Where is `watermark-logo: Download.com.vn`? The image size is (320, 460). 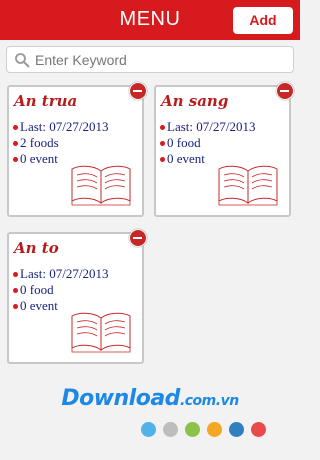 watermark-logo: Download.com.vn is located at coordinates (150, 398).